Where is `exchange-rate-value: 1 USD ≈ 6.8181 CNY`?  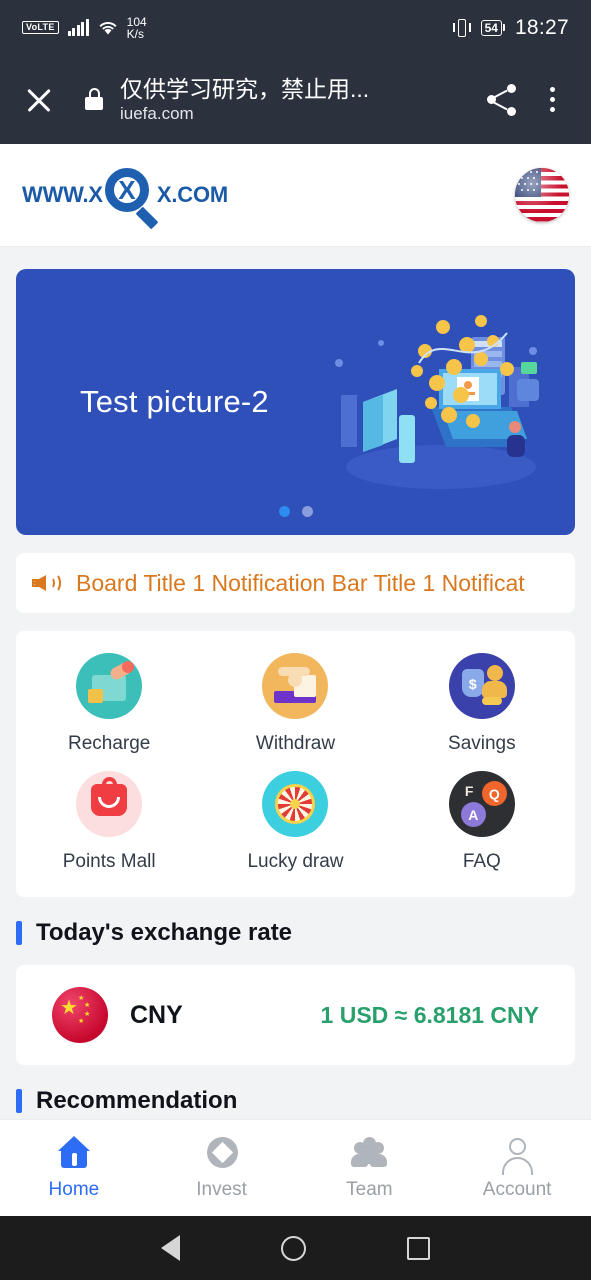
exchange-rate-value: 1 USD ≈ 6.8181 CNY is located at coordinates (429, 1014).